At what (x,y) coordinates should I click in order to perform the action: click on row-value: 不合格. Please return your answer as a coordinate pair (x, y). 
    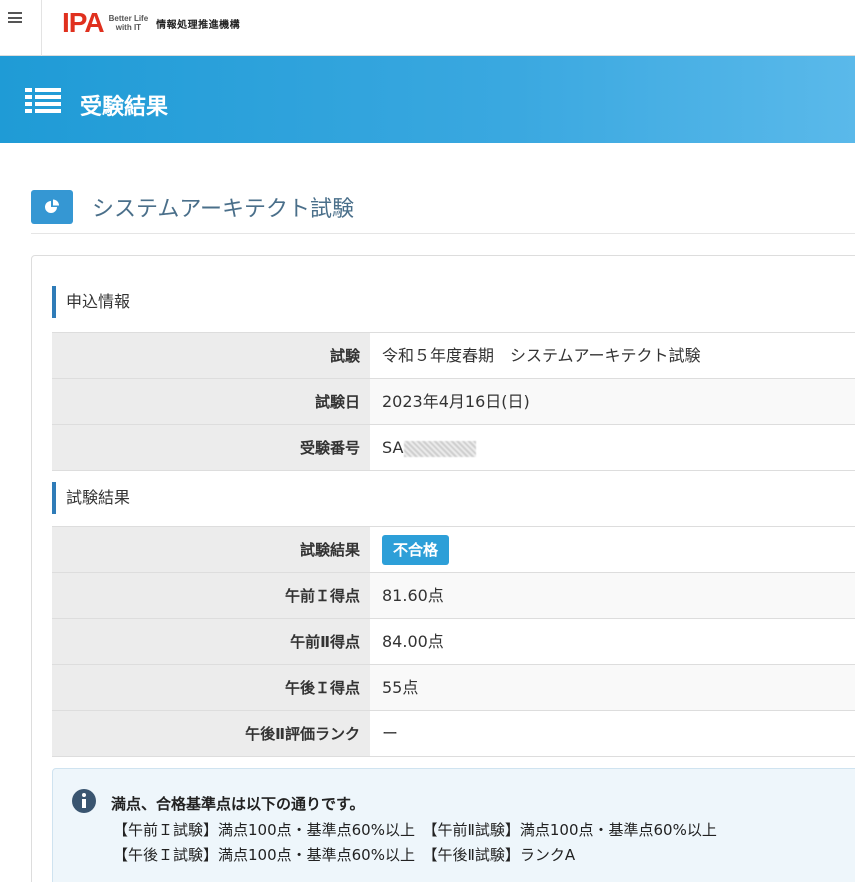
    Looking at the image, I should click on (612, 549).